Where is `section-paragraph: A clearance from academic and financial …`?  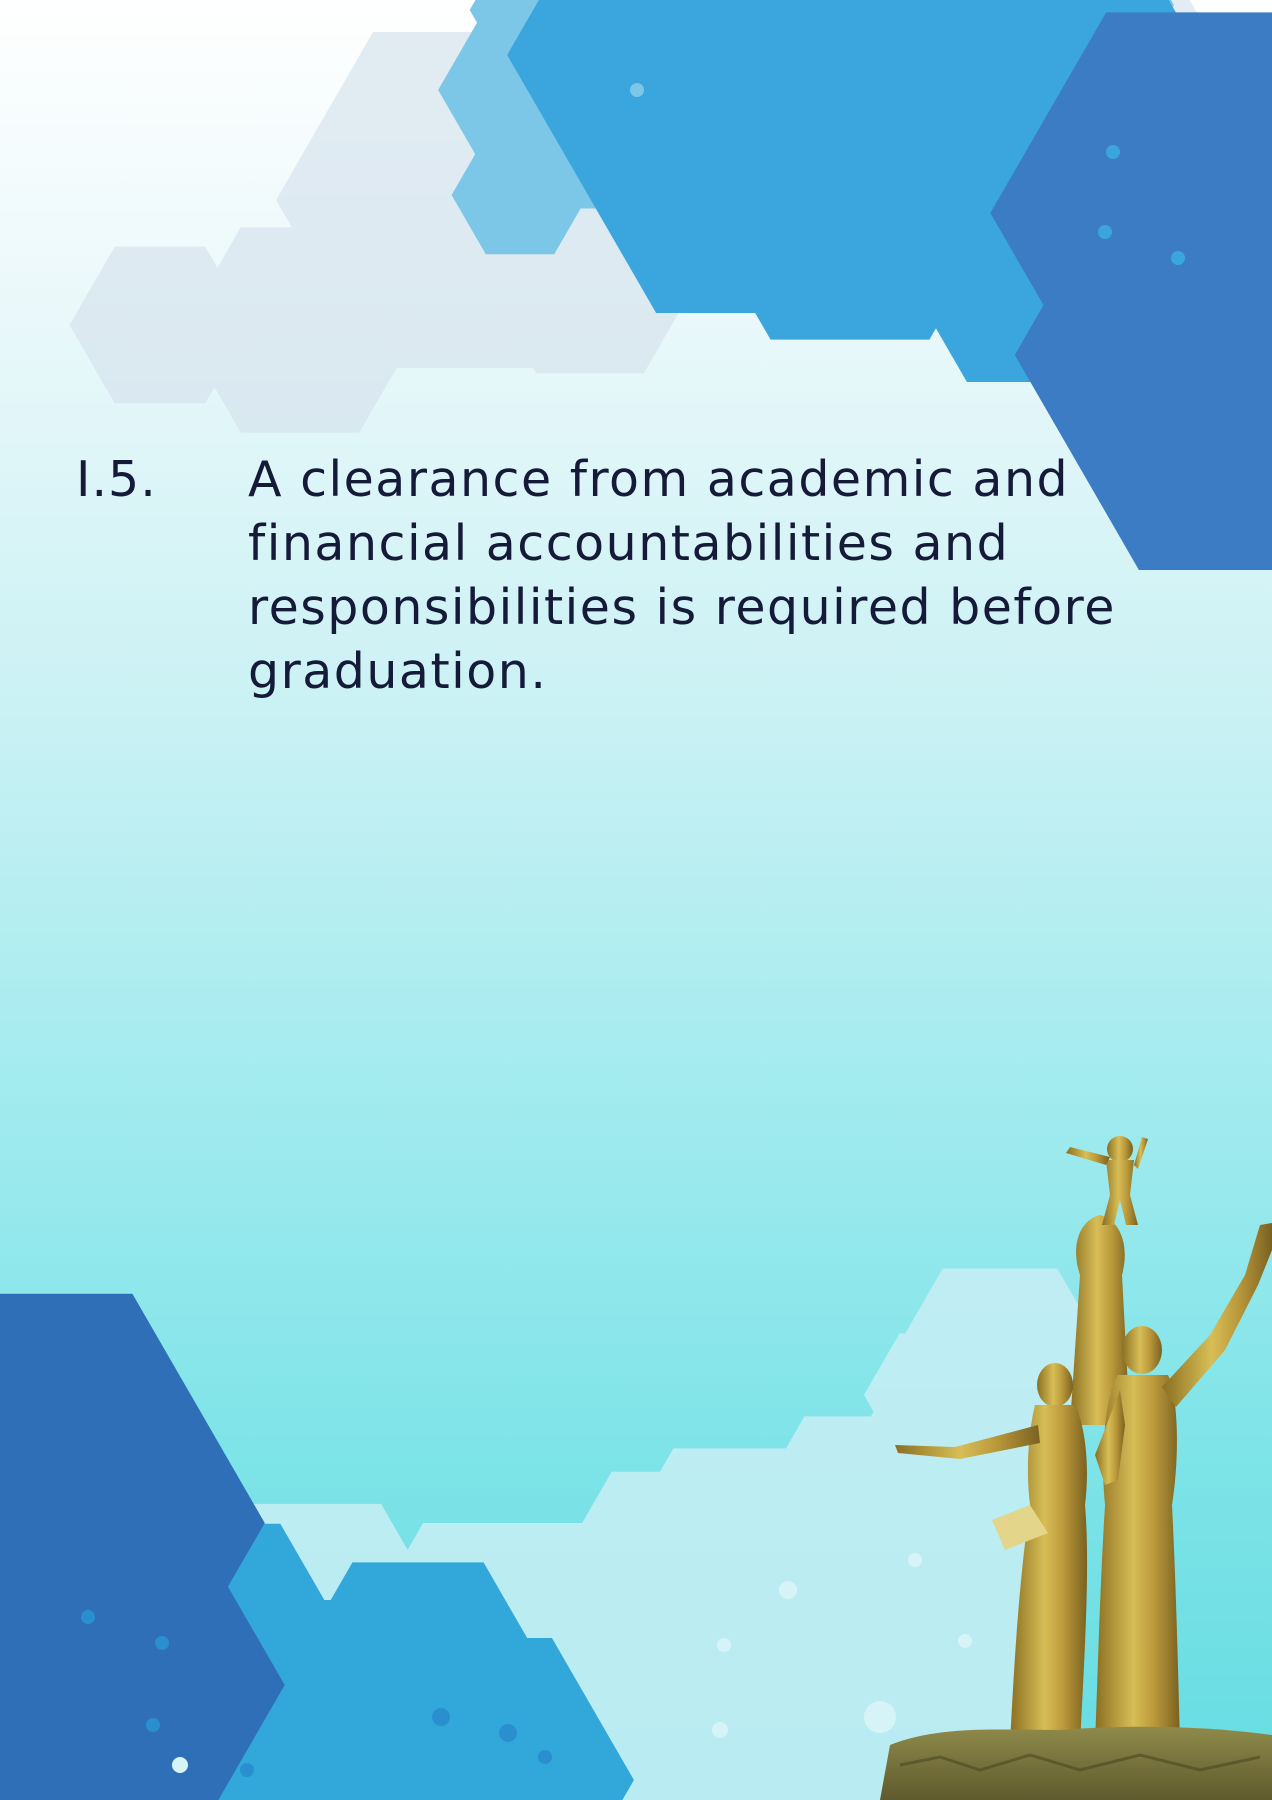
section-paragraph: A clearance from academic and financial … is located at coordinates (682, 575).